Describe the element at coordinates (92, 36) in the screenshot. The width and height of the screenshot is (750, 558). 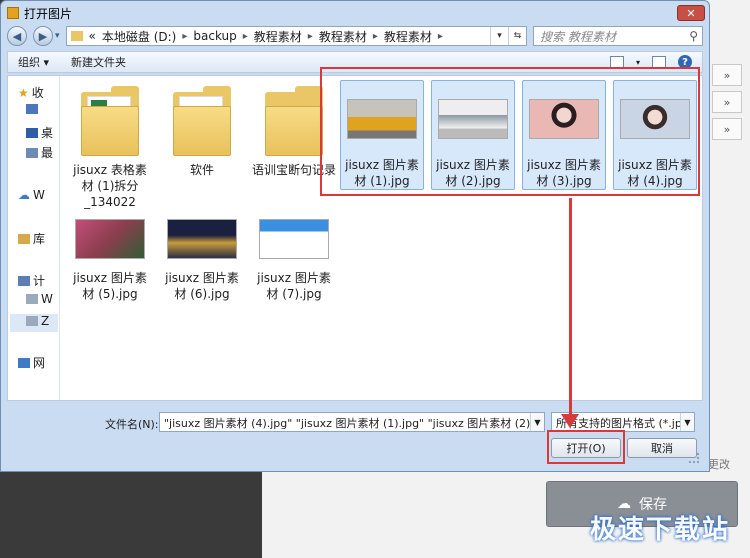
I see `breadcrumb-overflow: «` at that location.